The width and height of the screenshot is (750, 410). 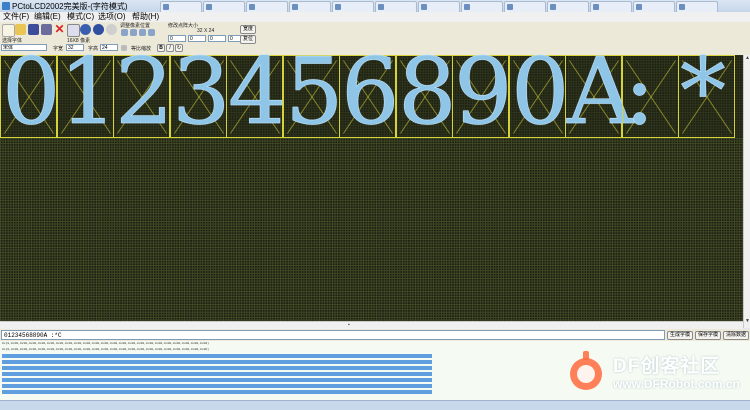 What do you see at coordinates (20, 29) in the screenshot?
I see `open-folder-icon` at bounding box center [20, 29].